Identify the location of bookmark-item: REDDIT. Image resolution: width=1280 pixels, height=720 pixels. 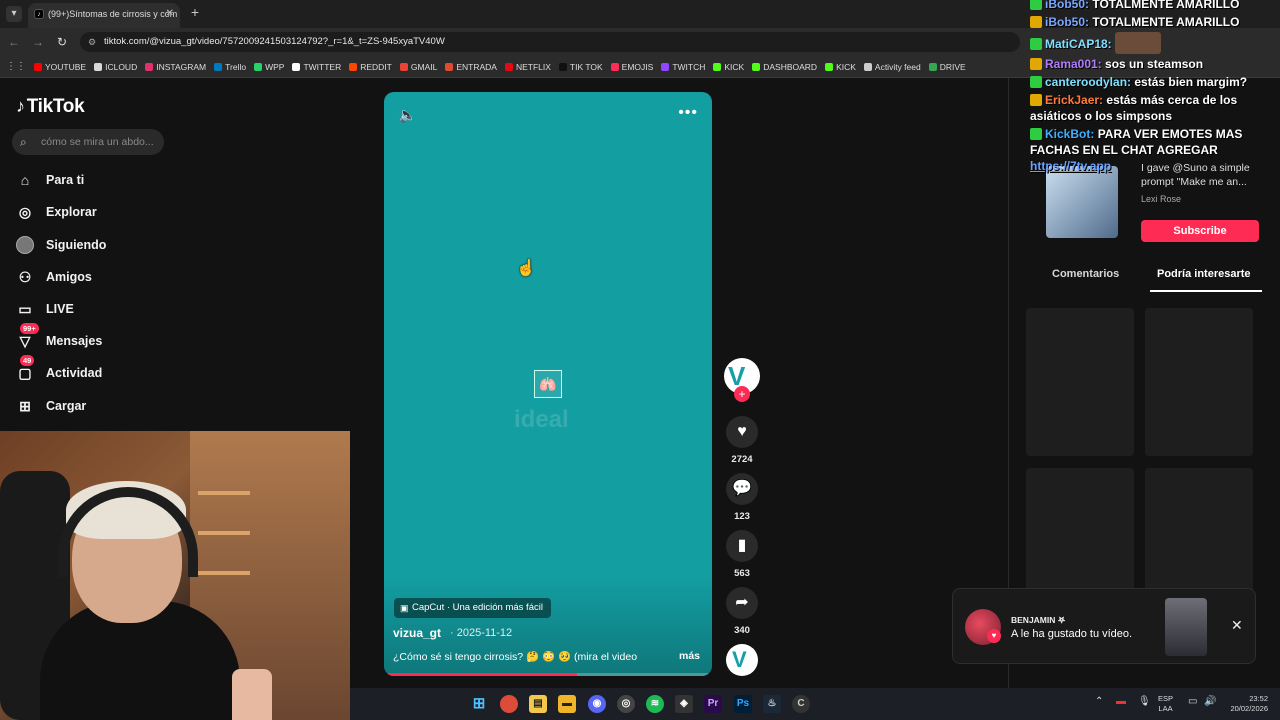
(370, 67).